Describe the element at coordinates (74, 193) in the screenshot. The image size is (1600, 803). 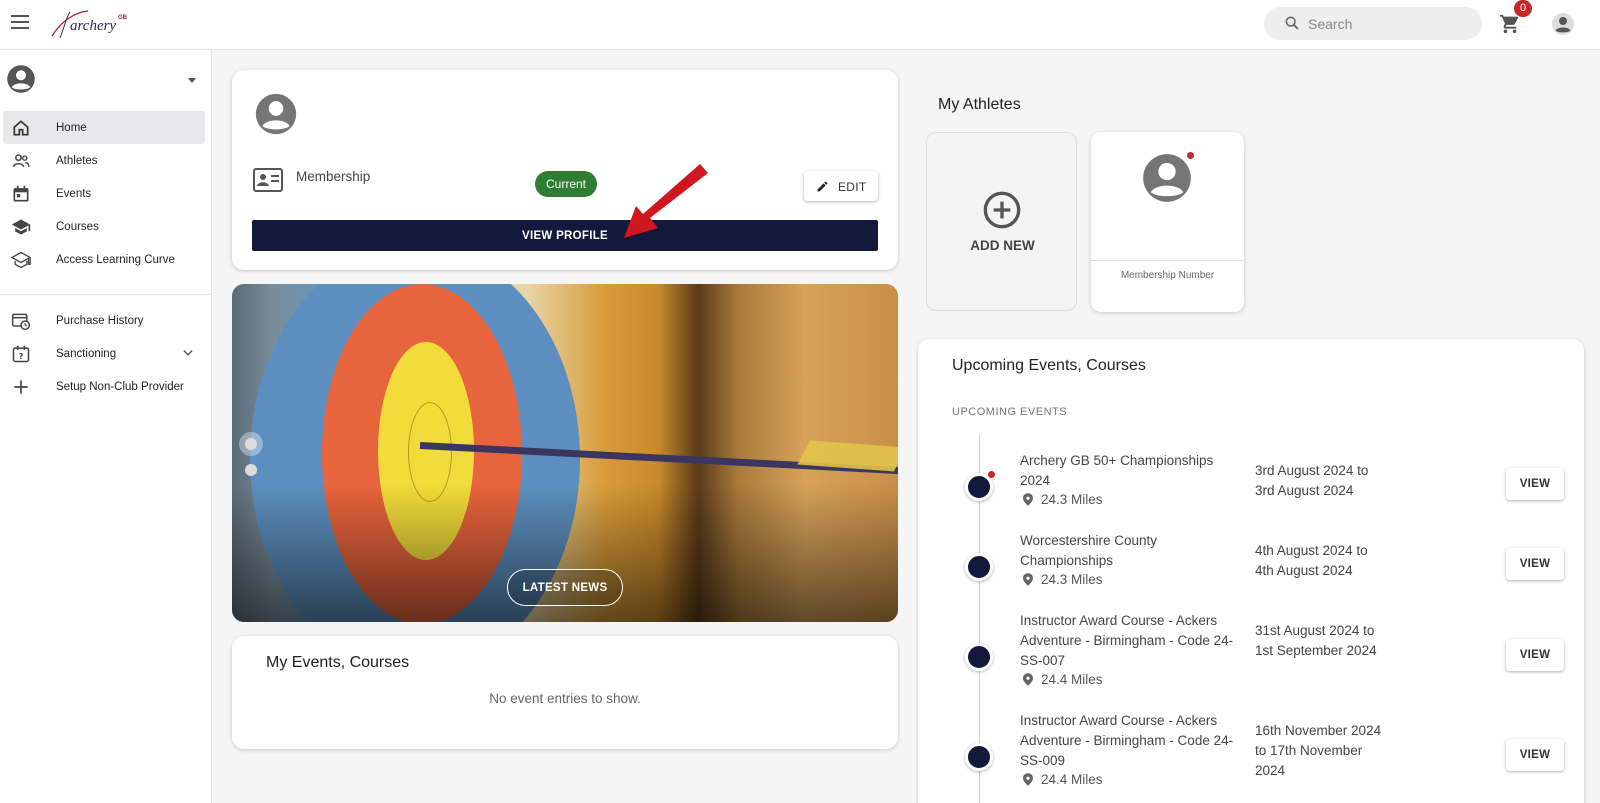
I see `sidebar-item-label: Events` at that location.